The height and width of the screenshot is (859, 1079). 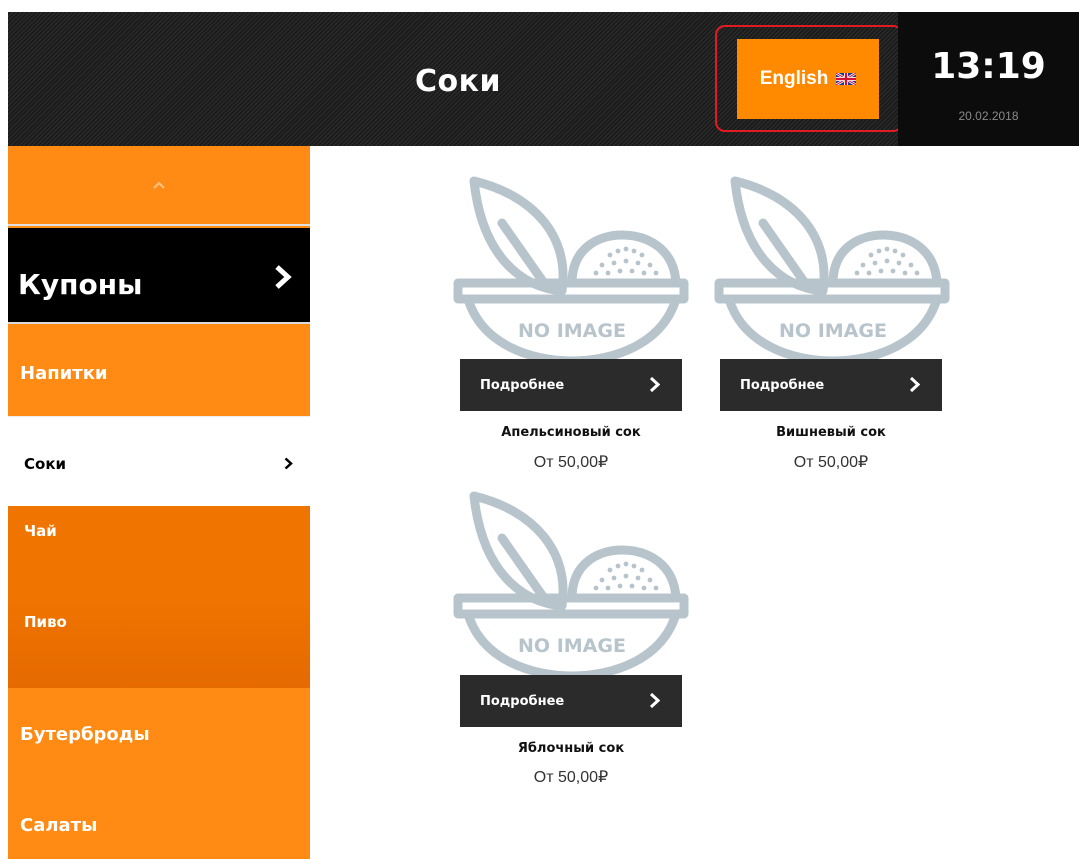 What do you see at coordinates (159, 551) in the screenshot?
I see `sidebar-item-tea: Чай` at bounding box center [159, 551].